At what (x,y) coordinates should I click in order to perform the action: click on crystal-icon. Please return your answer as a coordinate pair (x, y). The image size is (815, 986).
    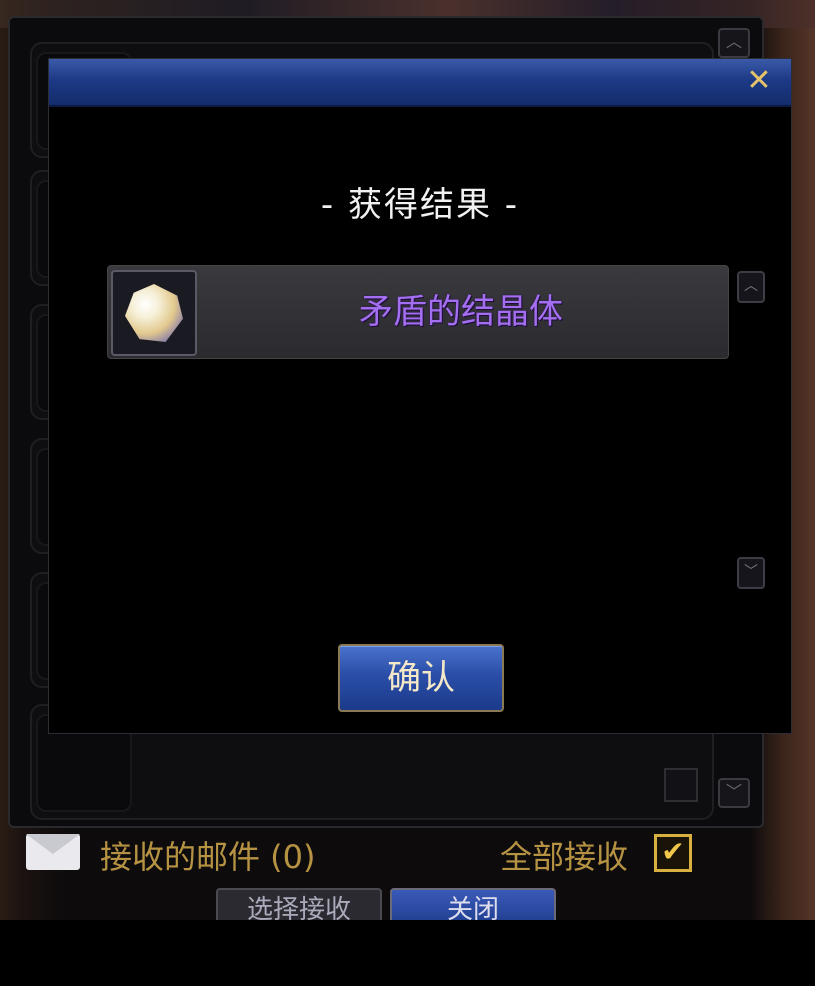
    Looking at the image, I should click on (154, 313).